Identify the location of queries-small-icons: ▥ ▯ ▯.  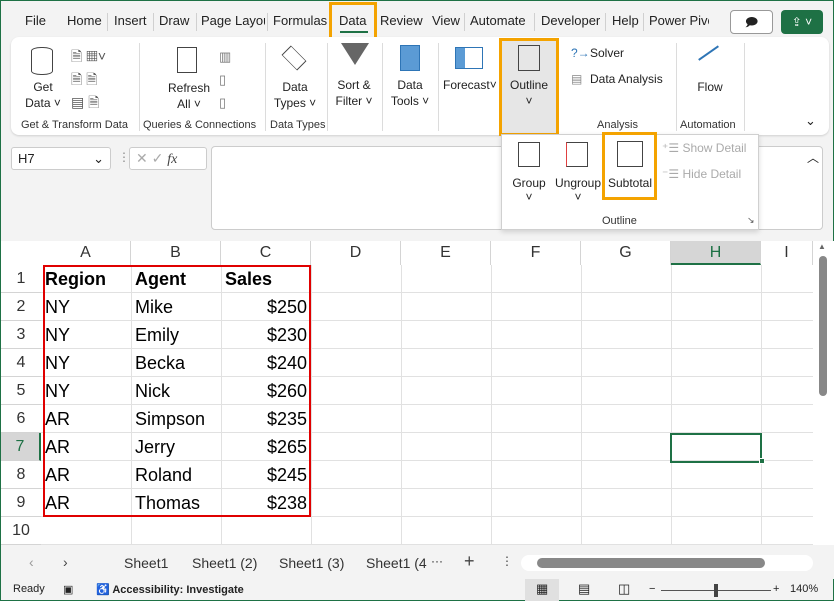
(225, 79).